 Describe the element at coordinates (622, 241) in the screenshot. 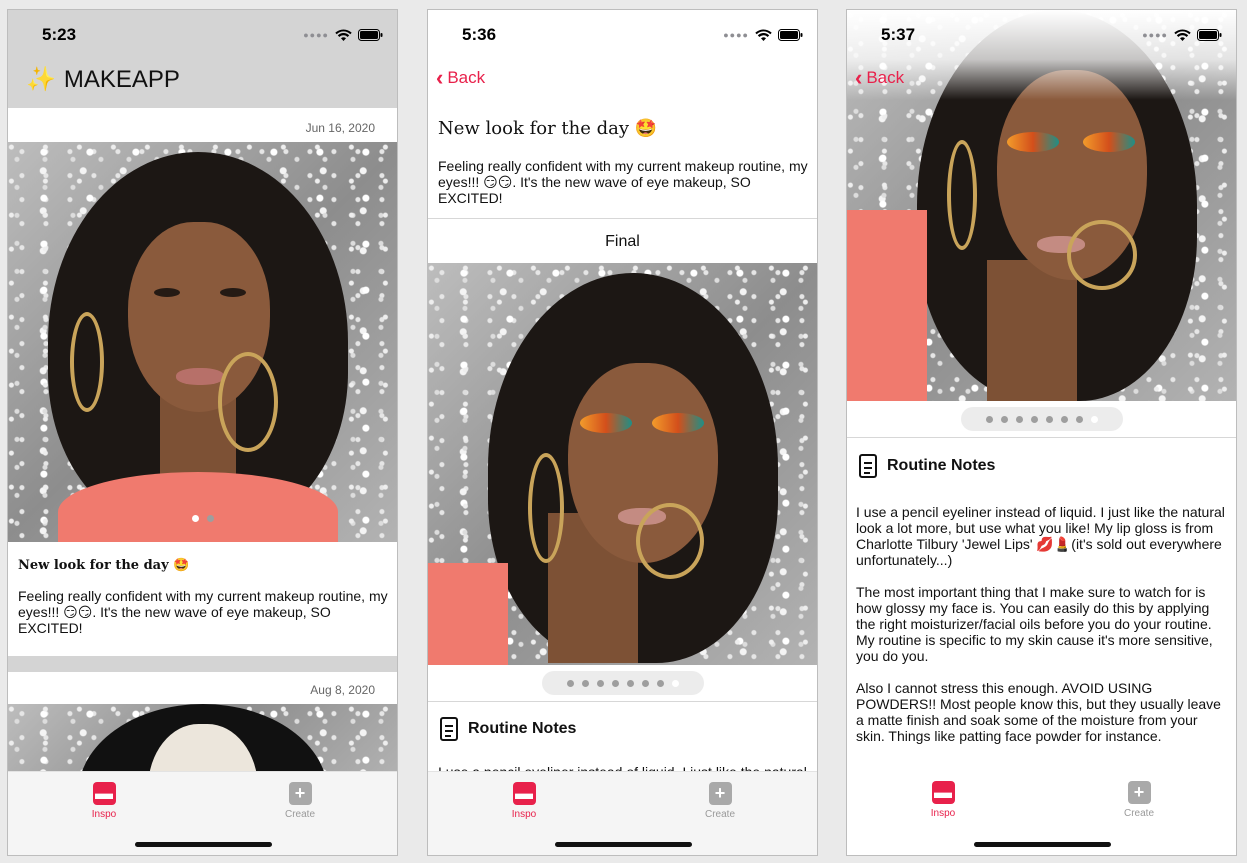

I see `image-caption: Final` at that location.